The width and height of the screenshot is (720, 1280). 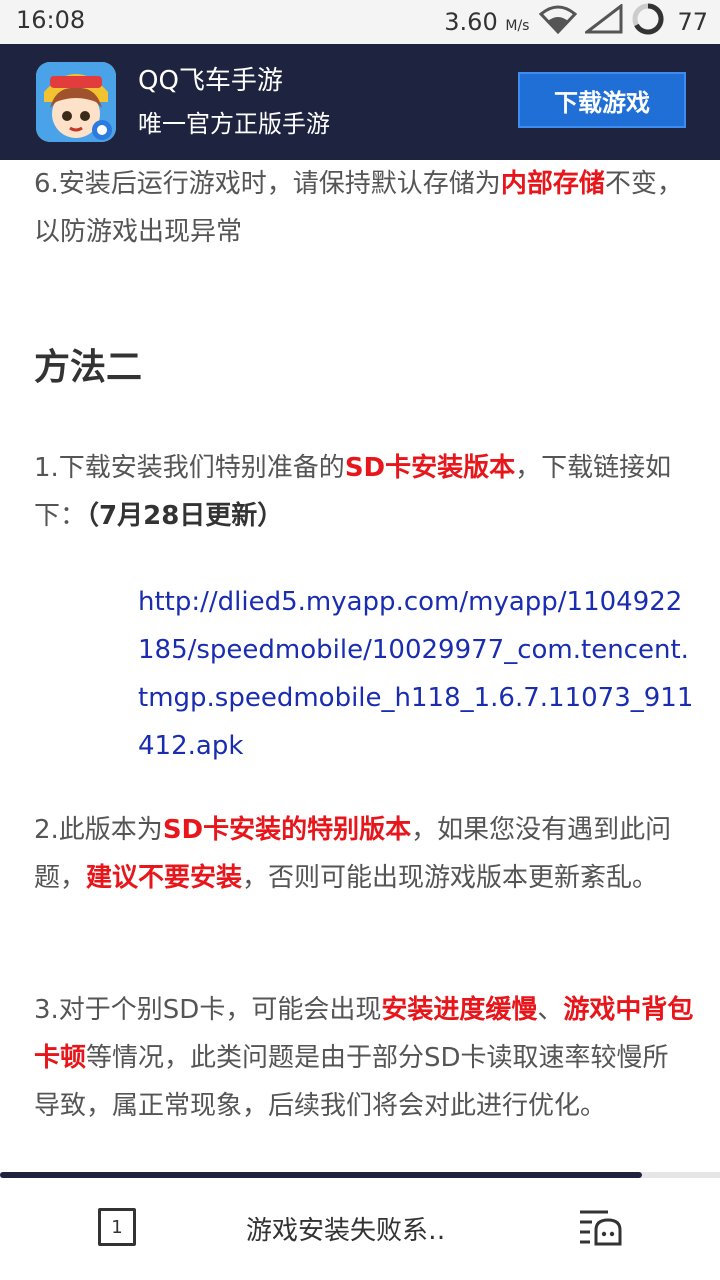 What do you see at coordinates (210, 81) in the screenshot?
I see `app-name: QQ飞车手游` at bounding box center [210, 81].